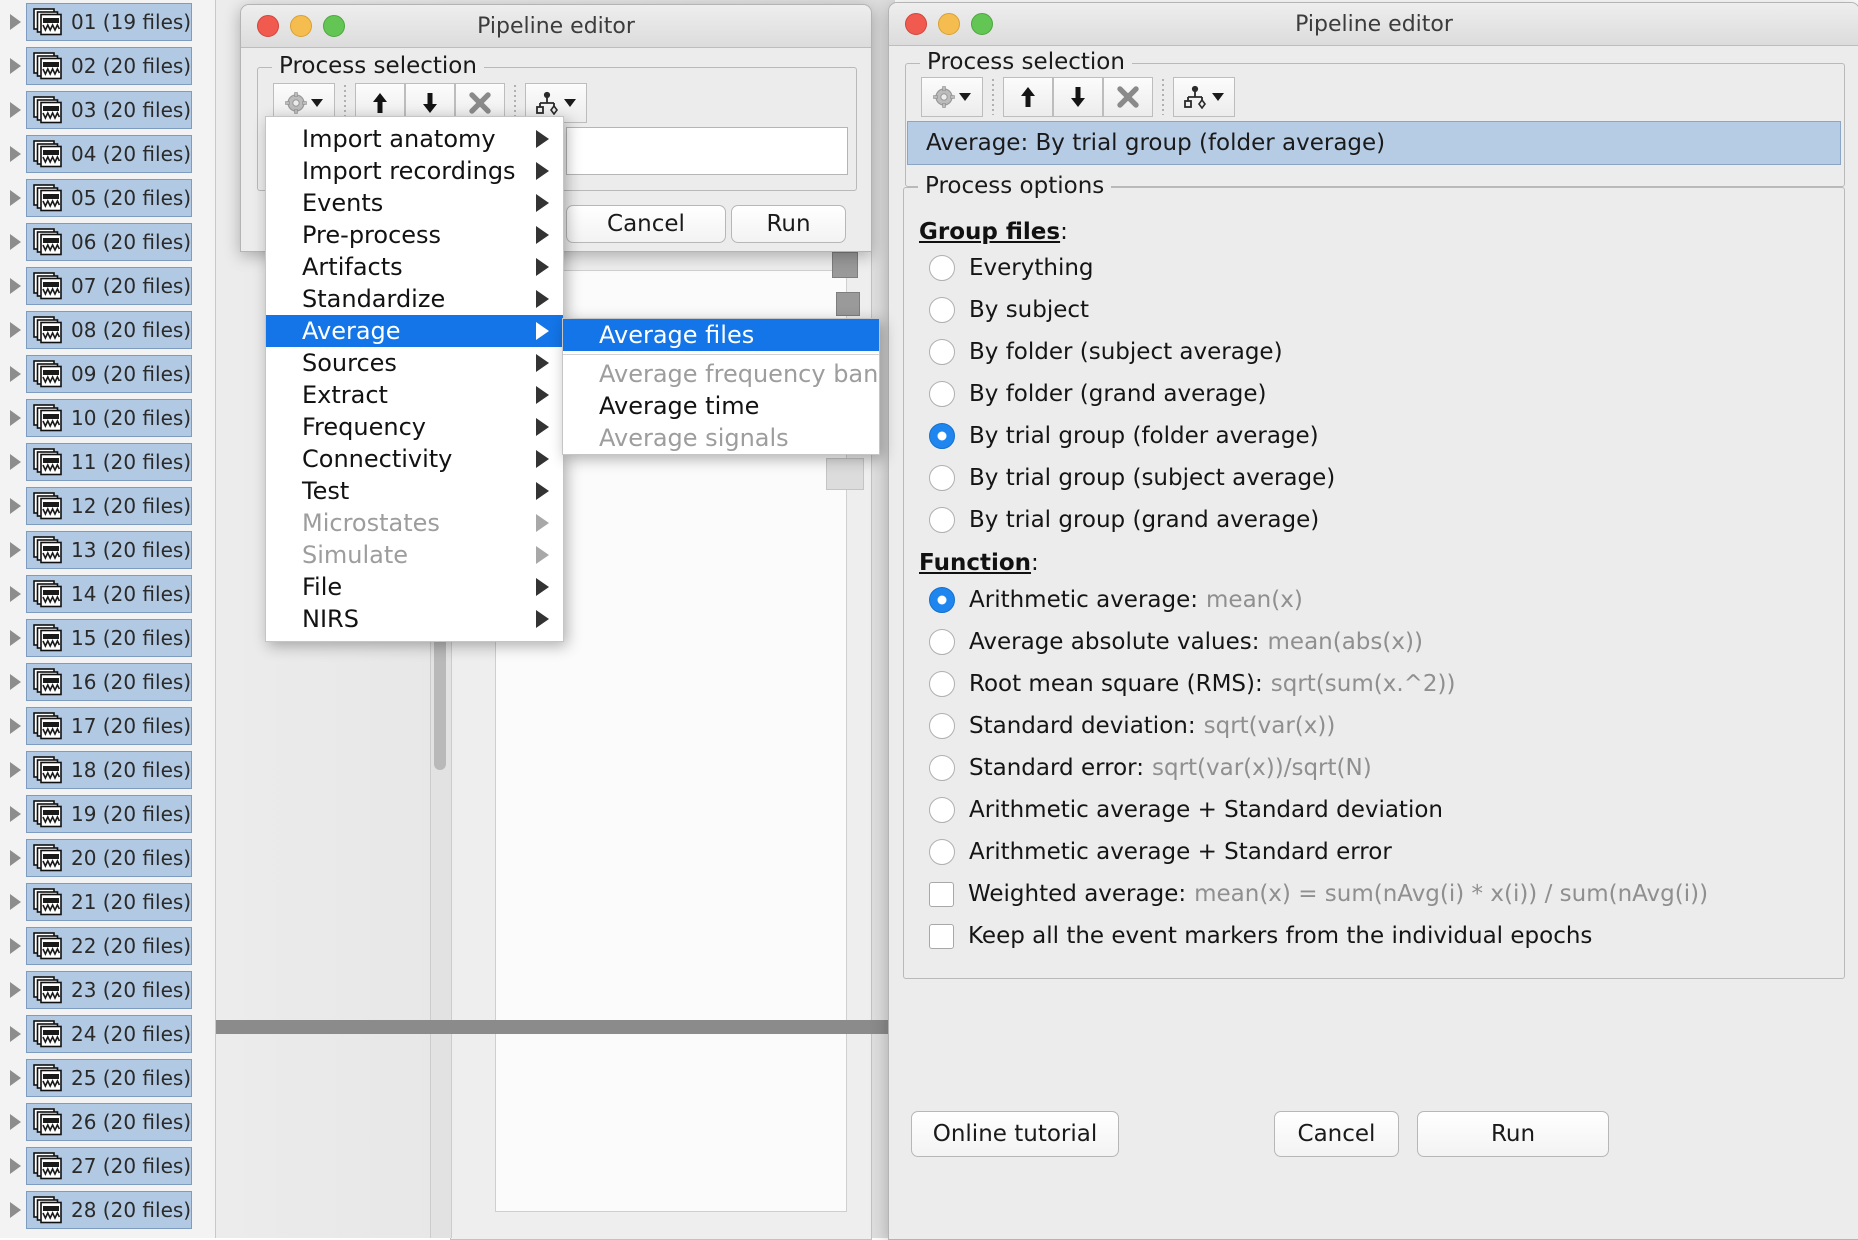 This screenshot has width=1858, height=1240. What do you see at coordinates (107, 814) in the screenshot?
I see `tree-row: 19 (20 files)` at bounding box center [107, 814].